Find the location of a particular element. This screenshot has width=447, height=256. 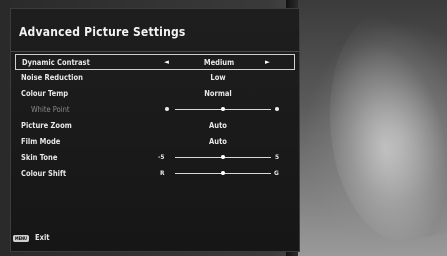

arrow-right-icon: ► is located at coordinates (267, 62).